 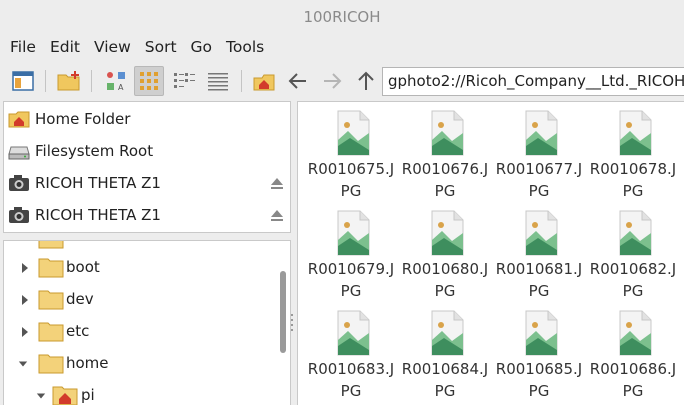 I want to click on title-bar: 100RICOH, so click(x=342, y=17).